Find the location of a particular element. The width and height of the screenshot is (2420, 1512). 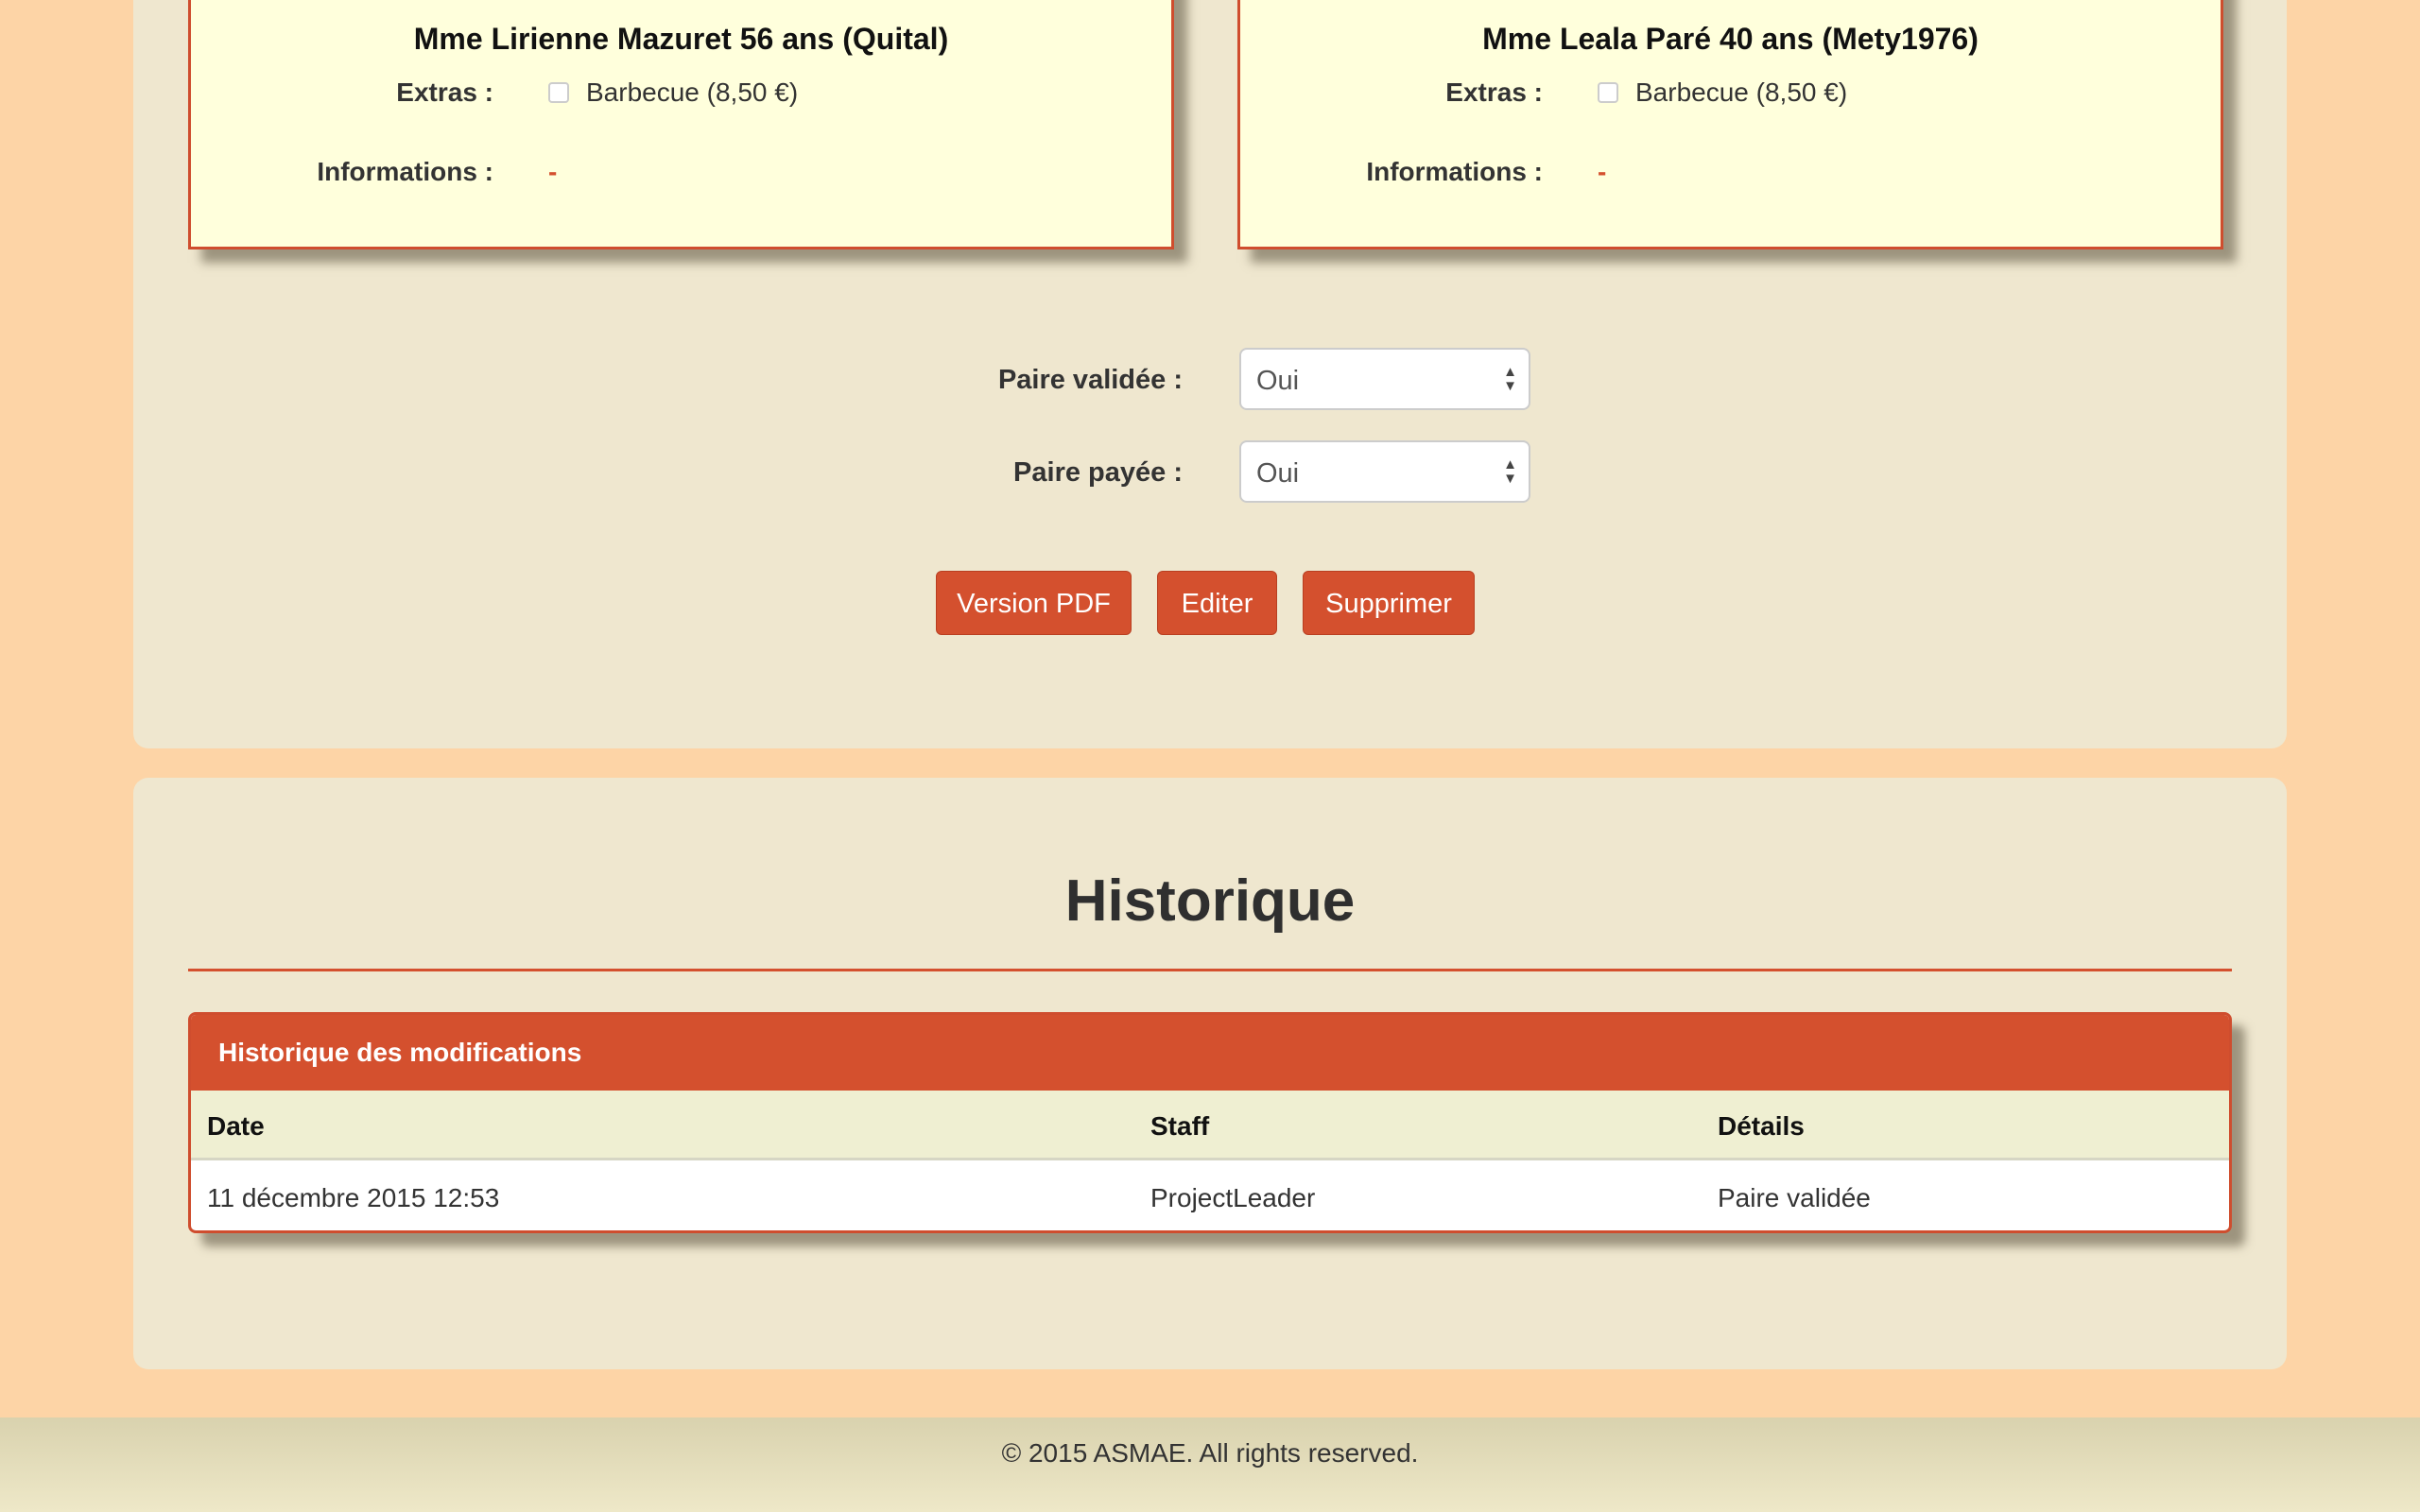

history-box-header: Historique des modifications is located at coordinates (1210, 1053).